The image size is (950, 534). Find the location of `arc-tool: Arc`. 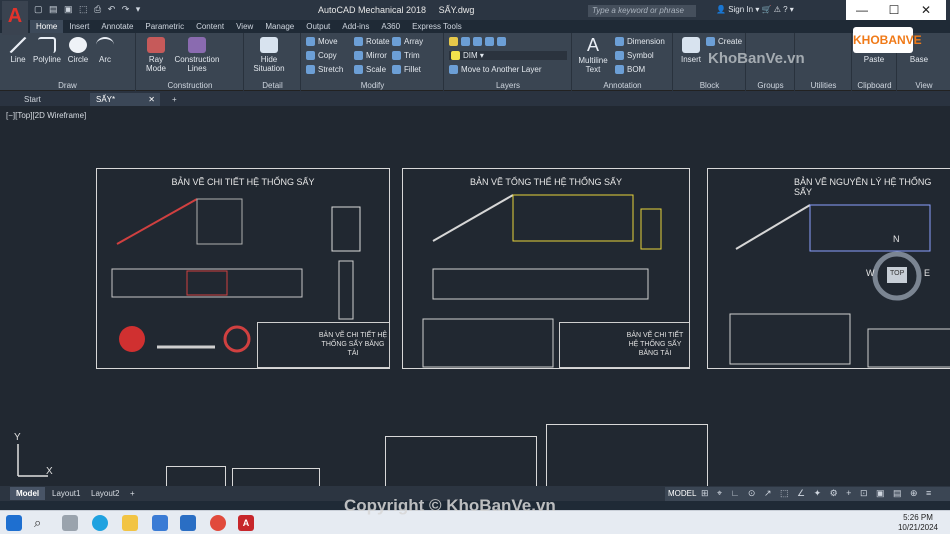

arc-tool: Arc is located at coordinates (105, 50).